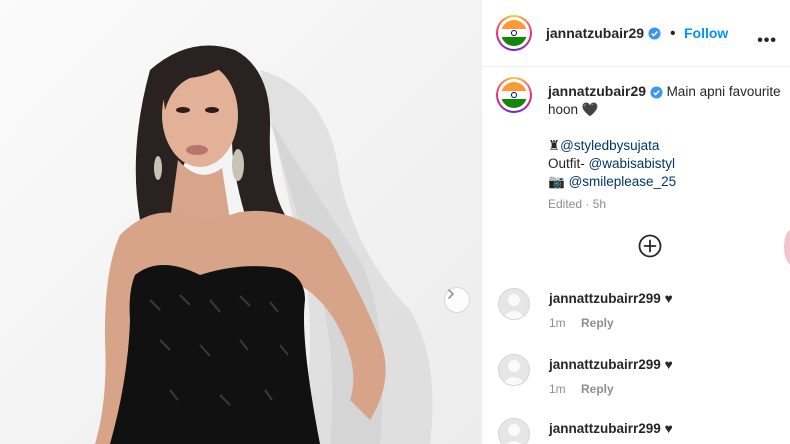 The width and height of the screenshot is (790, 444). I want to click on follow-button: Follow, so click(706, 33).